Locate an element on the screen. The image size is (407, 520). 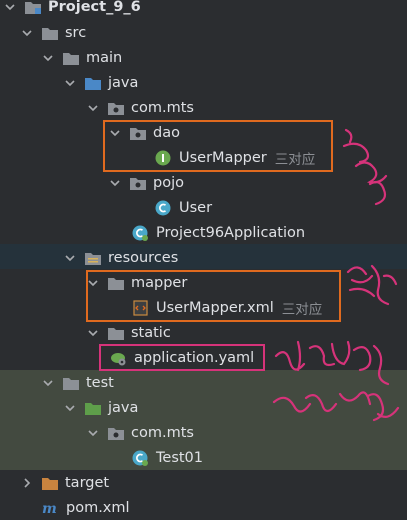
tree-item-main: main is located at coordinates (82, 57).